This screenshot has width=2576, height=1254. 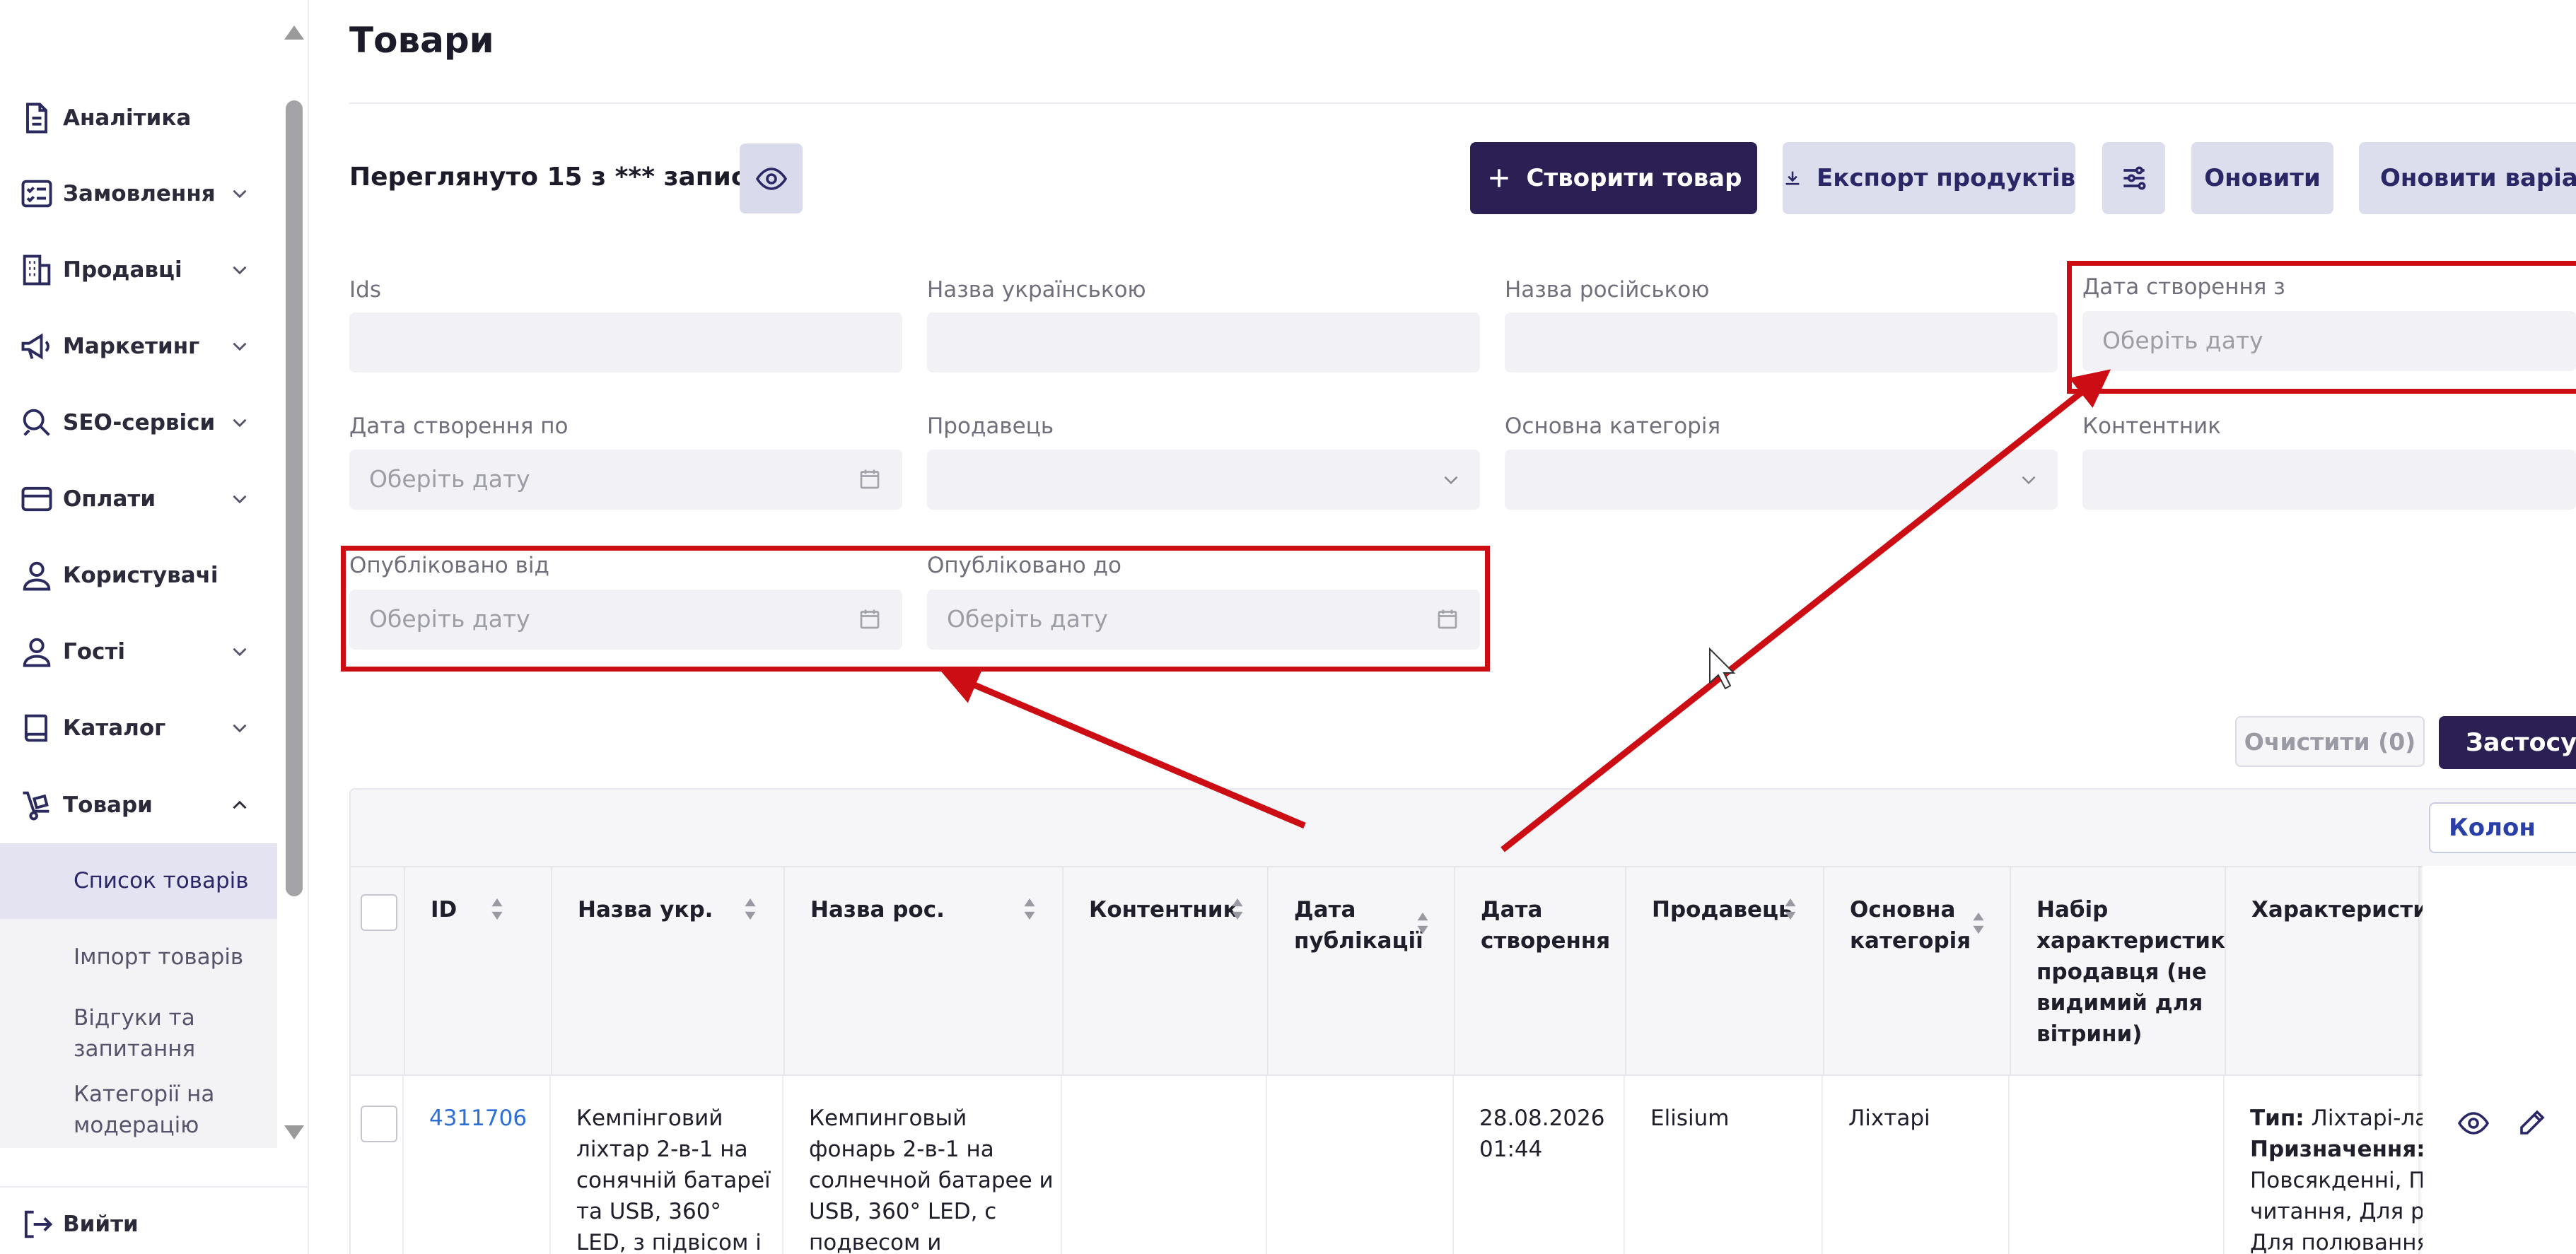 What do you see at coordinates (108, 805) in the screenshot?
I see `sidebar-item-label: Товари` at bounding box center [108, 805].